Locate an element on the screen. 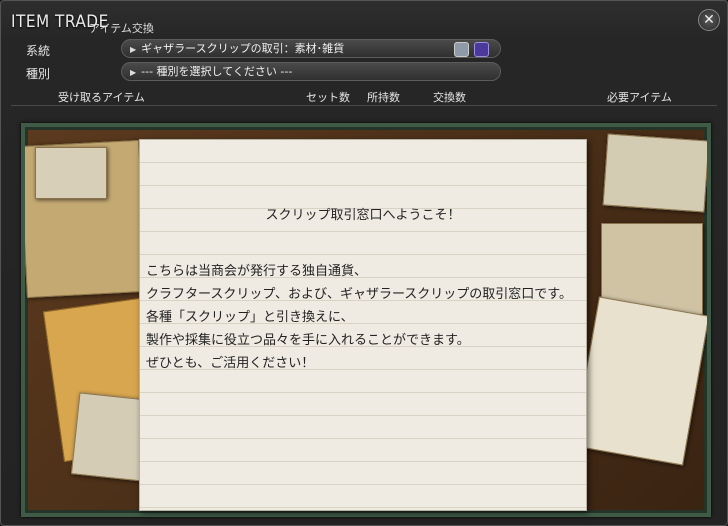  column-required-item: 必要アイテム is located at coordinates (639, 97).